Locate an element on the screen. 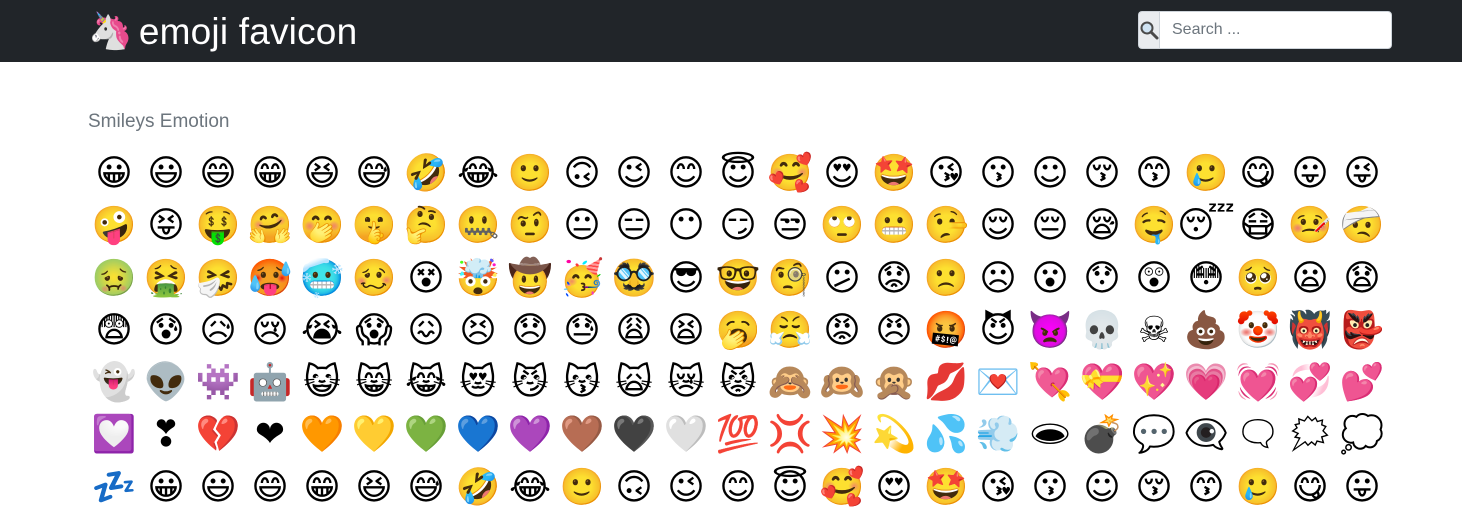 The image size is (1462, 515). emoji-item: 🤎 is located at coordinates (582, 435).